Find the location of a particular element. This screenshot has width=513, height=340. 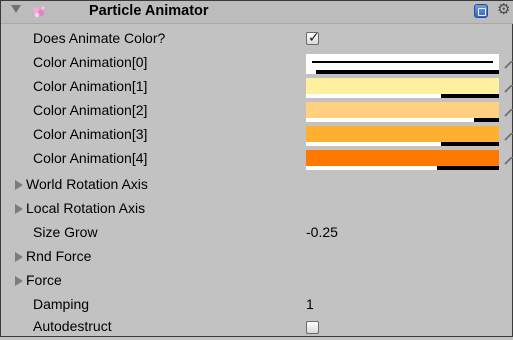

color-animation-row: Color Animation[4] is located at coordinates (257, 160).